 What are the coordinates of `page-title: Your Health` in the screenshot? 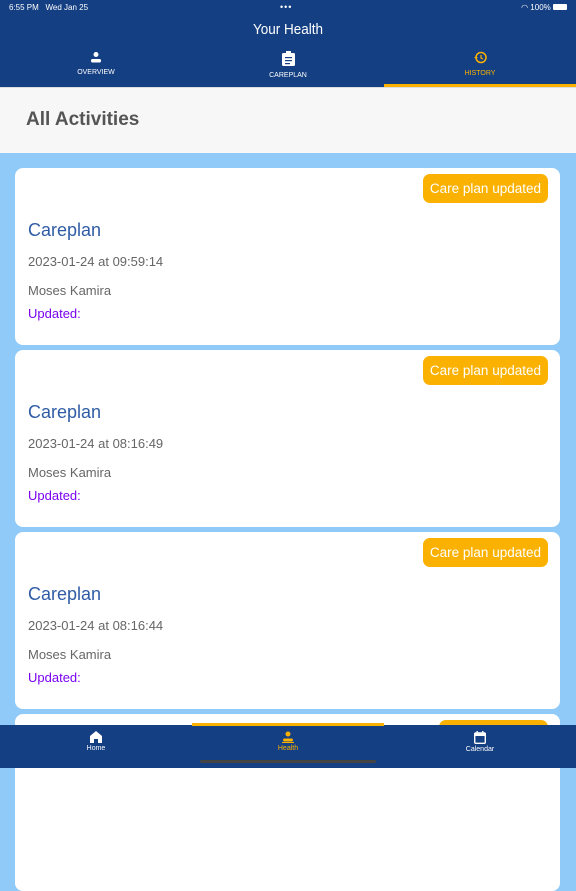 It's located at (288, 29).